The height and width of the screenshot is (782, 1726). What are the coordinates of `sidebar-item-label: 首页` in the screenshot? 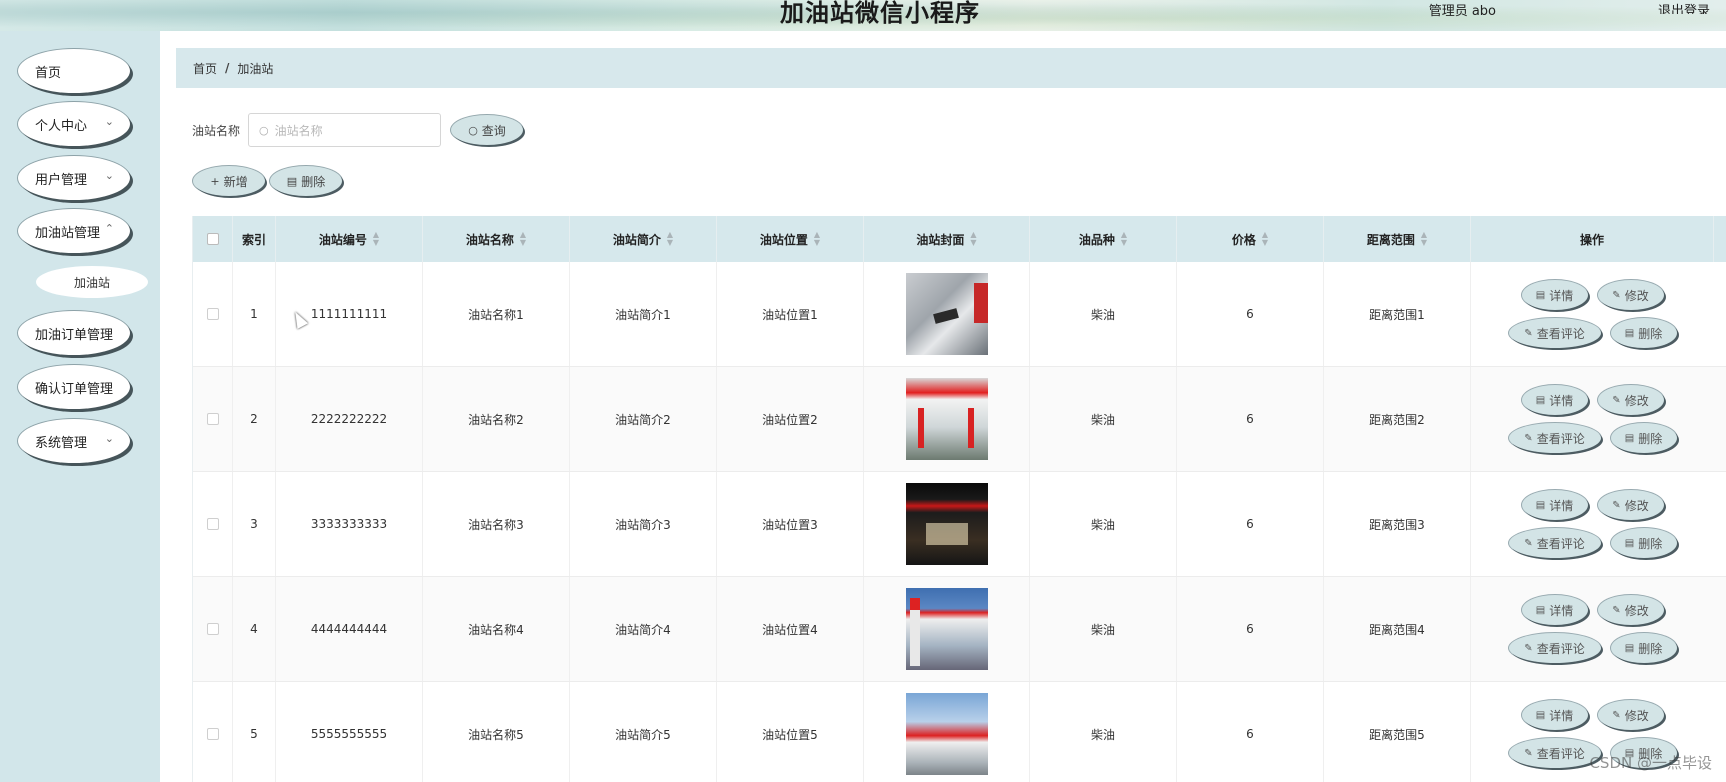 It's located at (48, 73).